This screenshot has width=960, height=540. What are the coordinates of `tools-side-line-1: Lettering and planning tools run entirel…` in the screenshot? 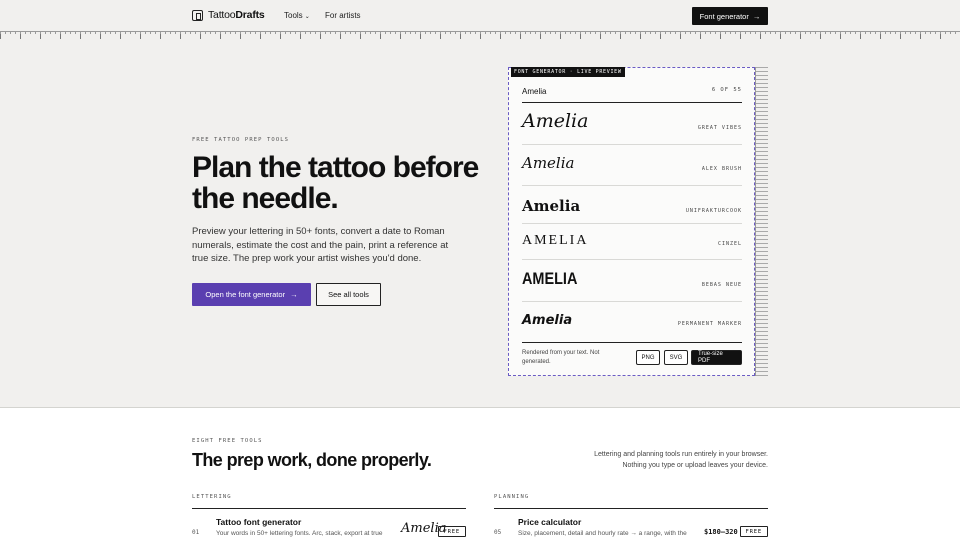 It's located at (681, 454).